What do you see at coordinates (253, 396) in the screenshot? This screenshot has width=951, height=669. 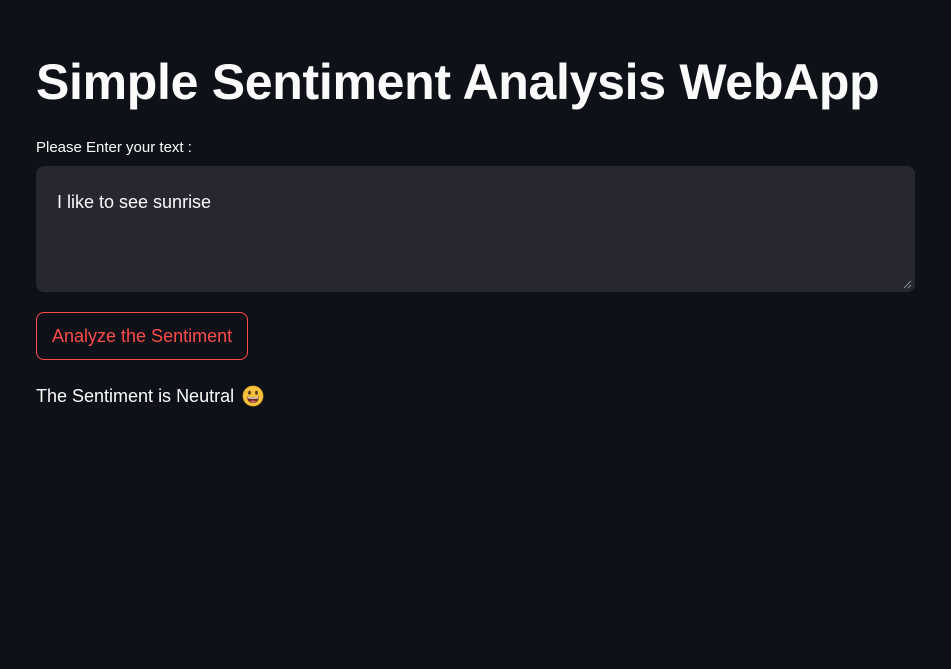 I see `grinning-face-emoji-icon` at bounding box center [253, 396].